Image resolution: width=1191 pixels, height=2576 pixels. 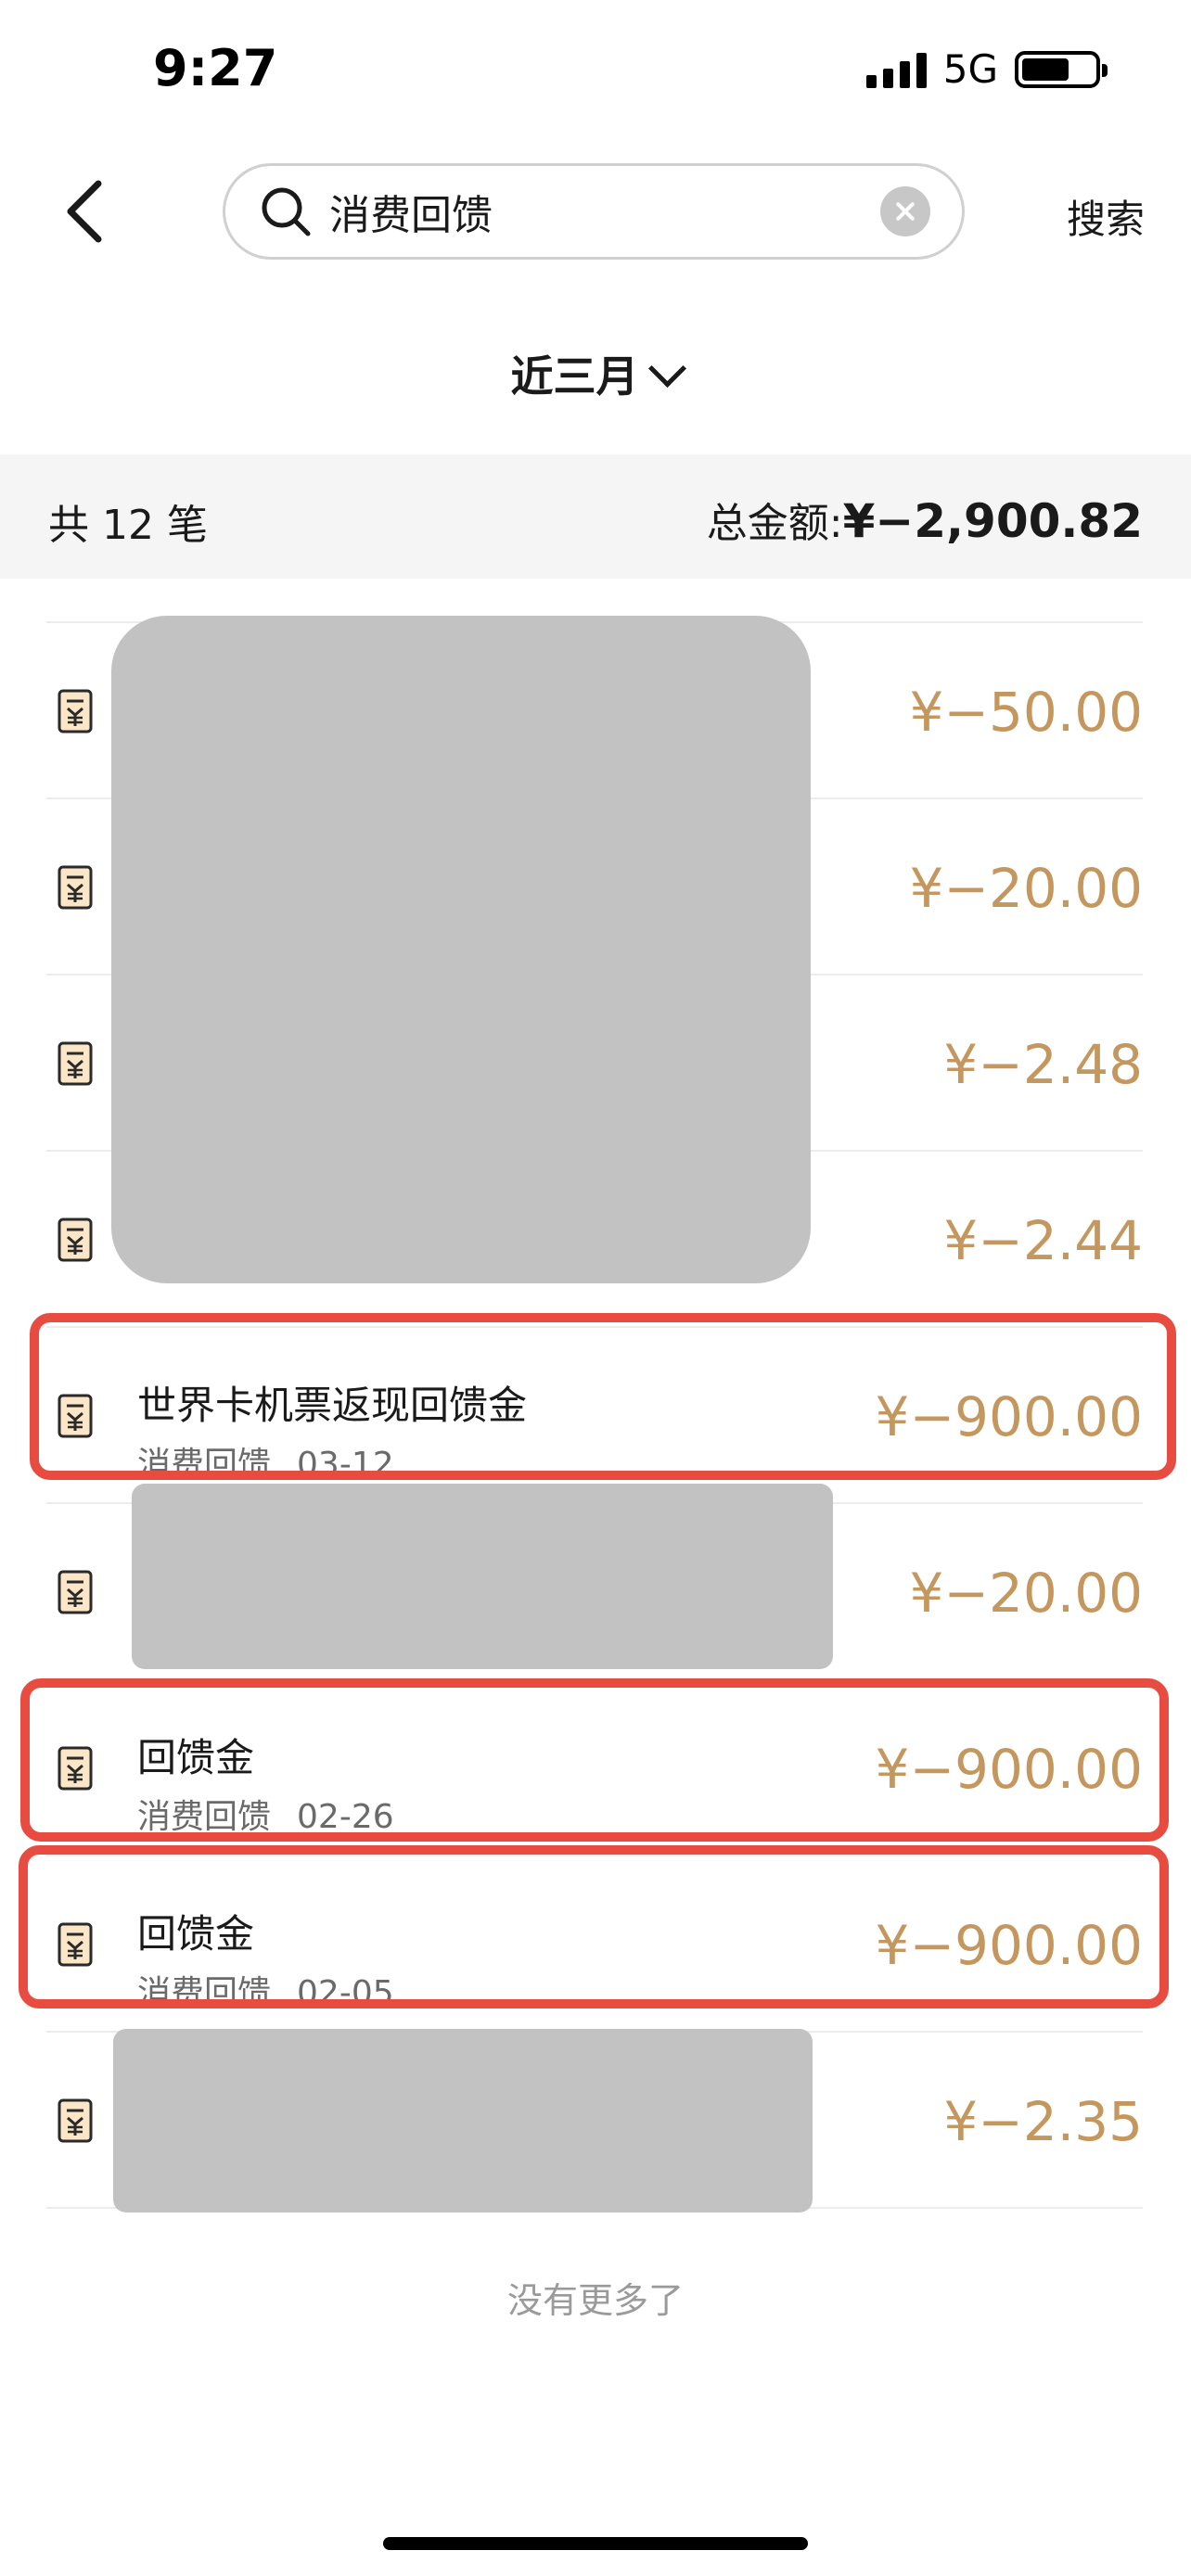 I want to click on home-indicator, so click(x=595, y=2543).